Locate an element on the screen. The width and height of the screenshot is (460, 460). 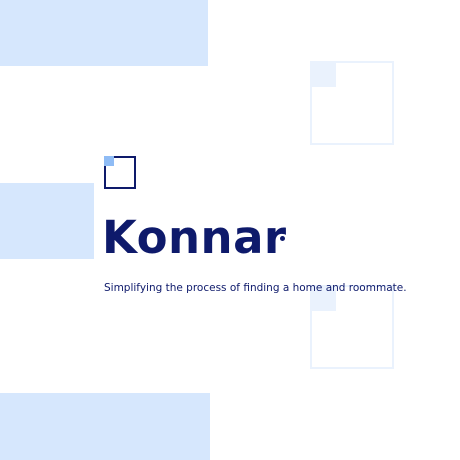
decorative-block-middle is located at coordinates (47, 221).